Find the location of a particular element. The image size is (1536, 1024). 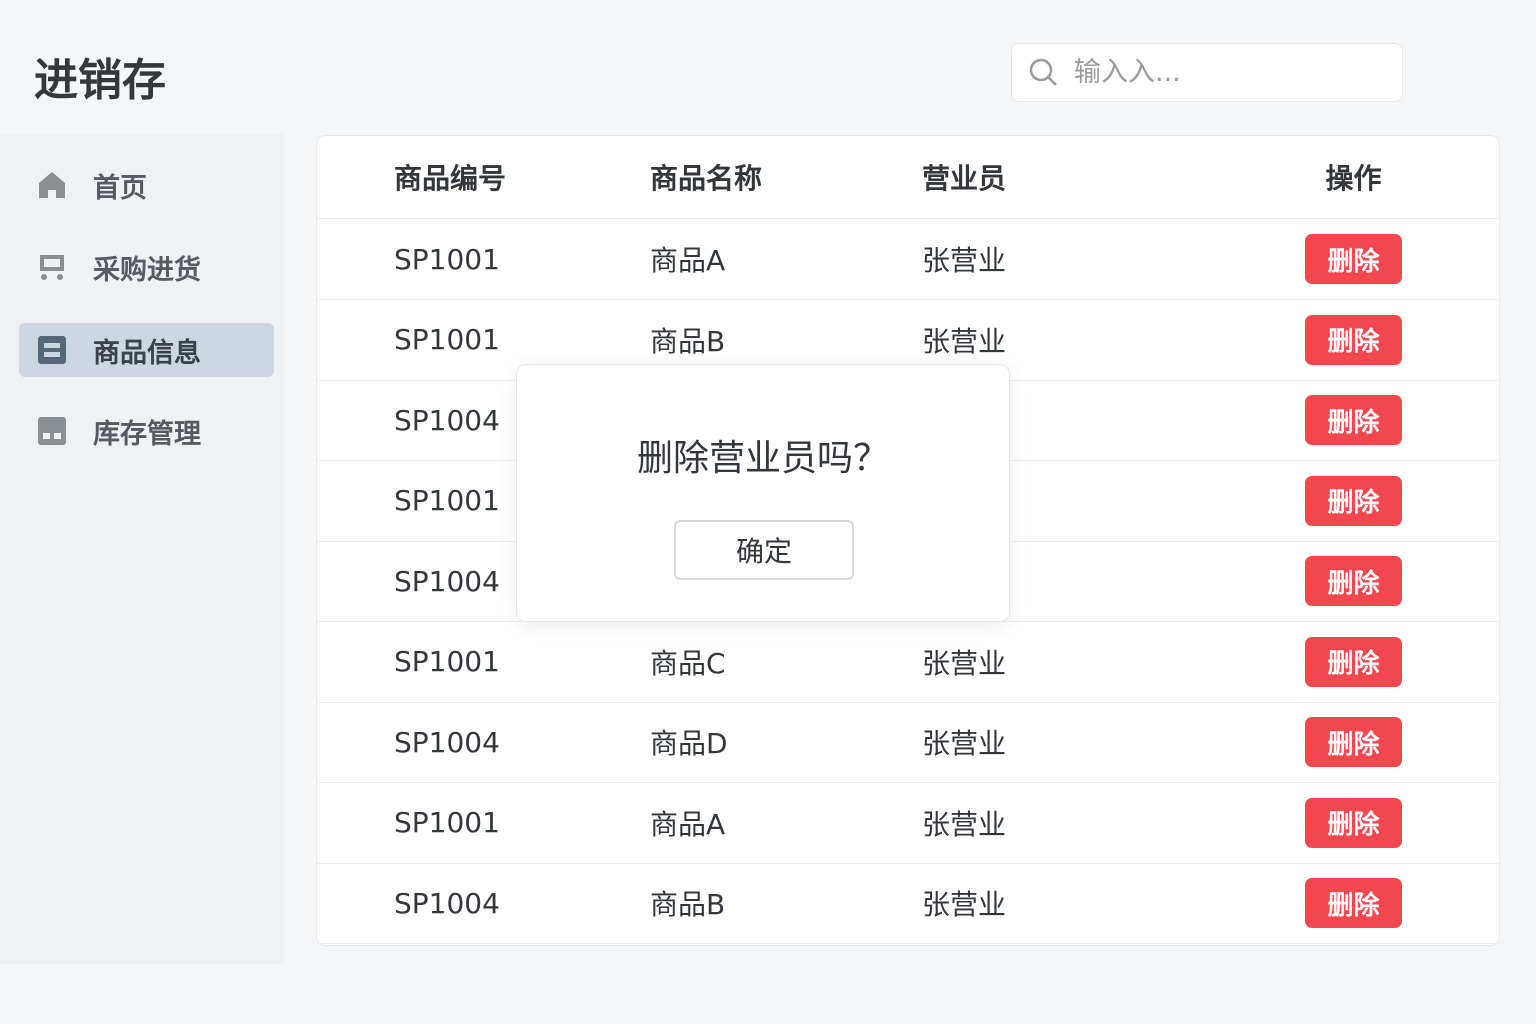

sidebar-item-home: 首页 is located at coordinates (146, 185).